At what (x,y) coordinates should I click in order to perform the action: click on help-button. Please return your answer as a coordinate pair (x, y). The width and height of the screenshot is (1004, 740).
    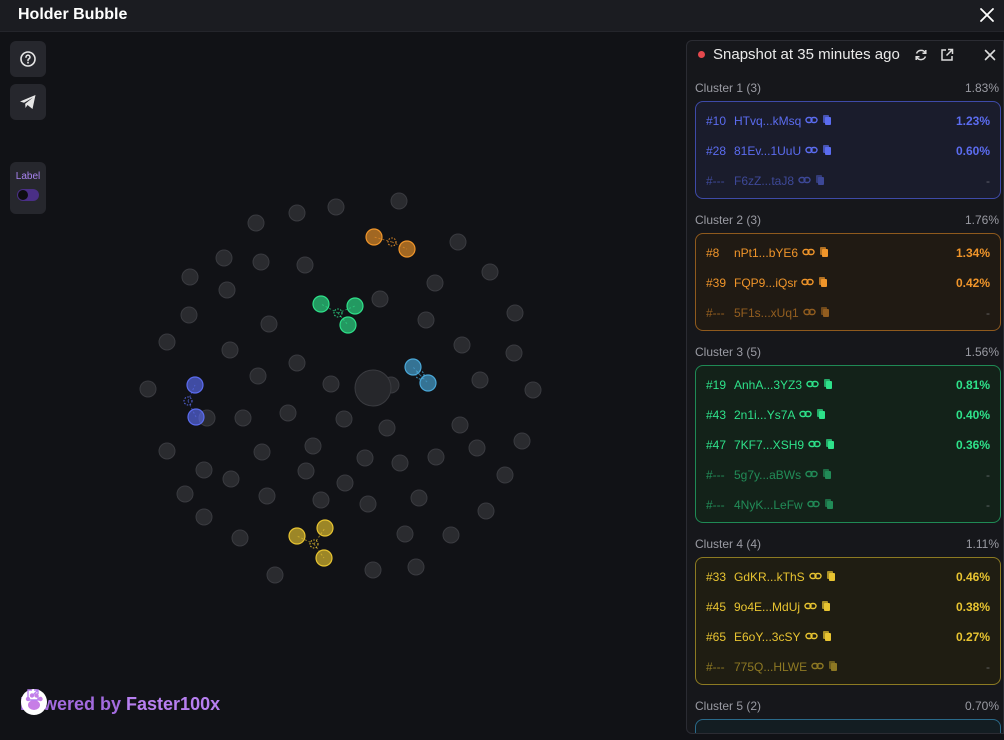
    Looking at the image, I should click on (28, 59).